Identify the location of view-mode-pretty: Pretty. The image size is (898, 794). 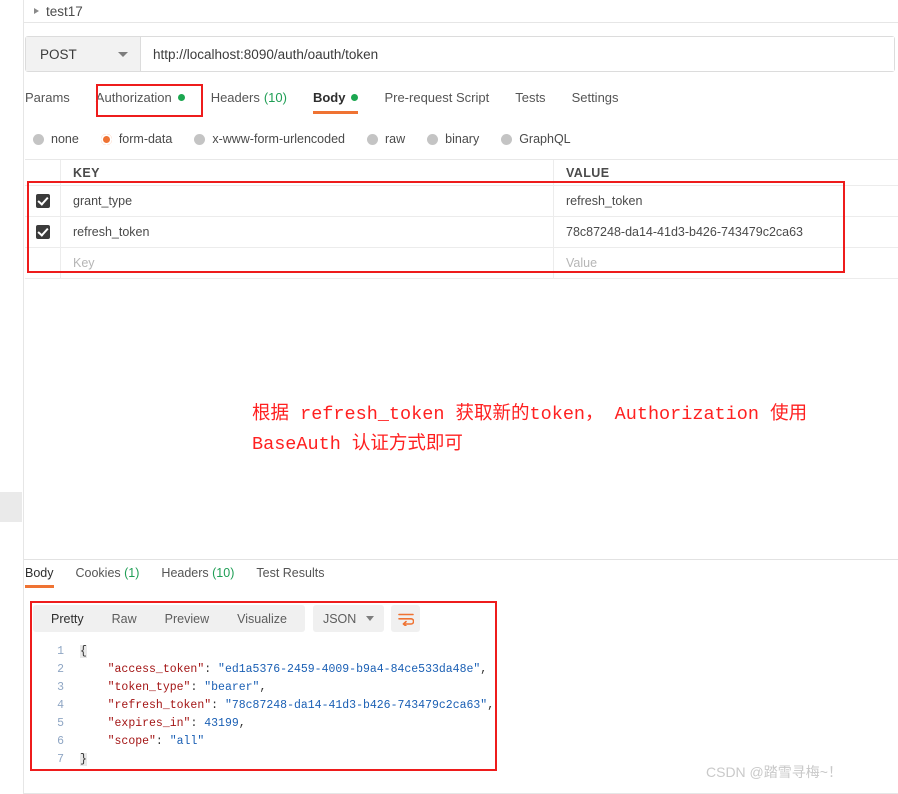
(67, 619).